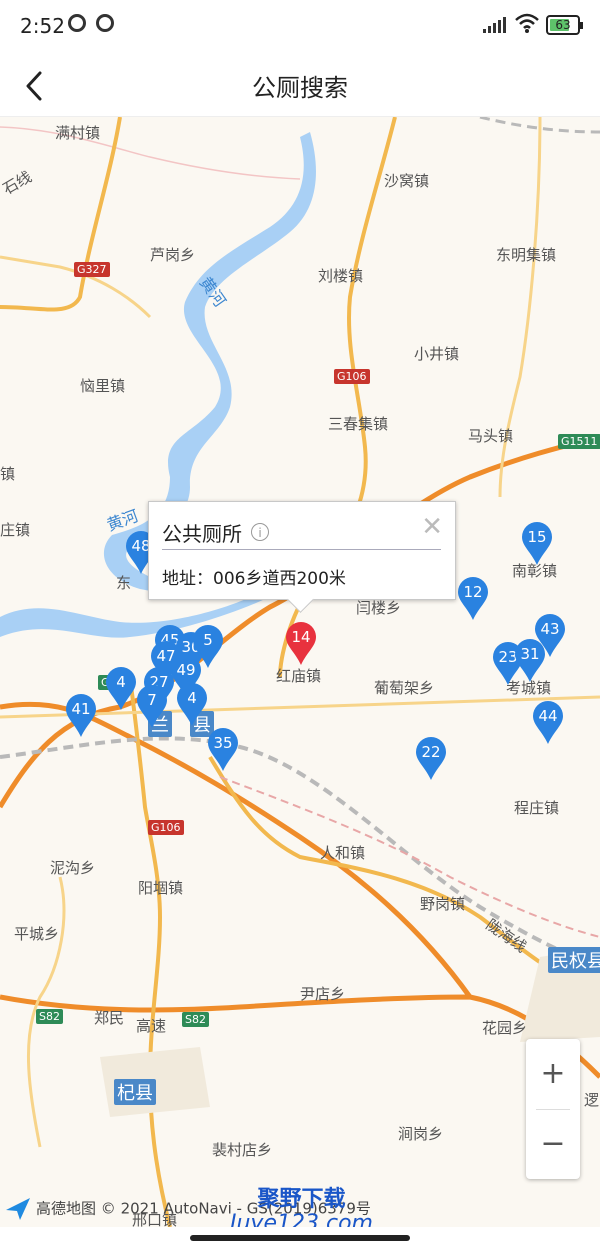  What do you see at coordinates (494, 25) in the screenshot?
I see `signal-icon` at bounding box center [494, 25].